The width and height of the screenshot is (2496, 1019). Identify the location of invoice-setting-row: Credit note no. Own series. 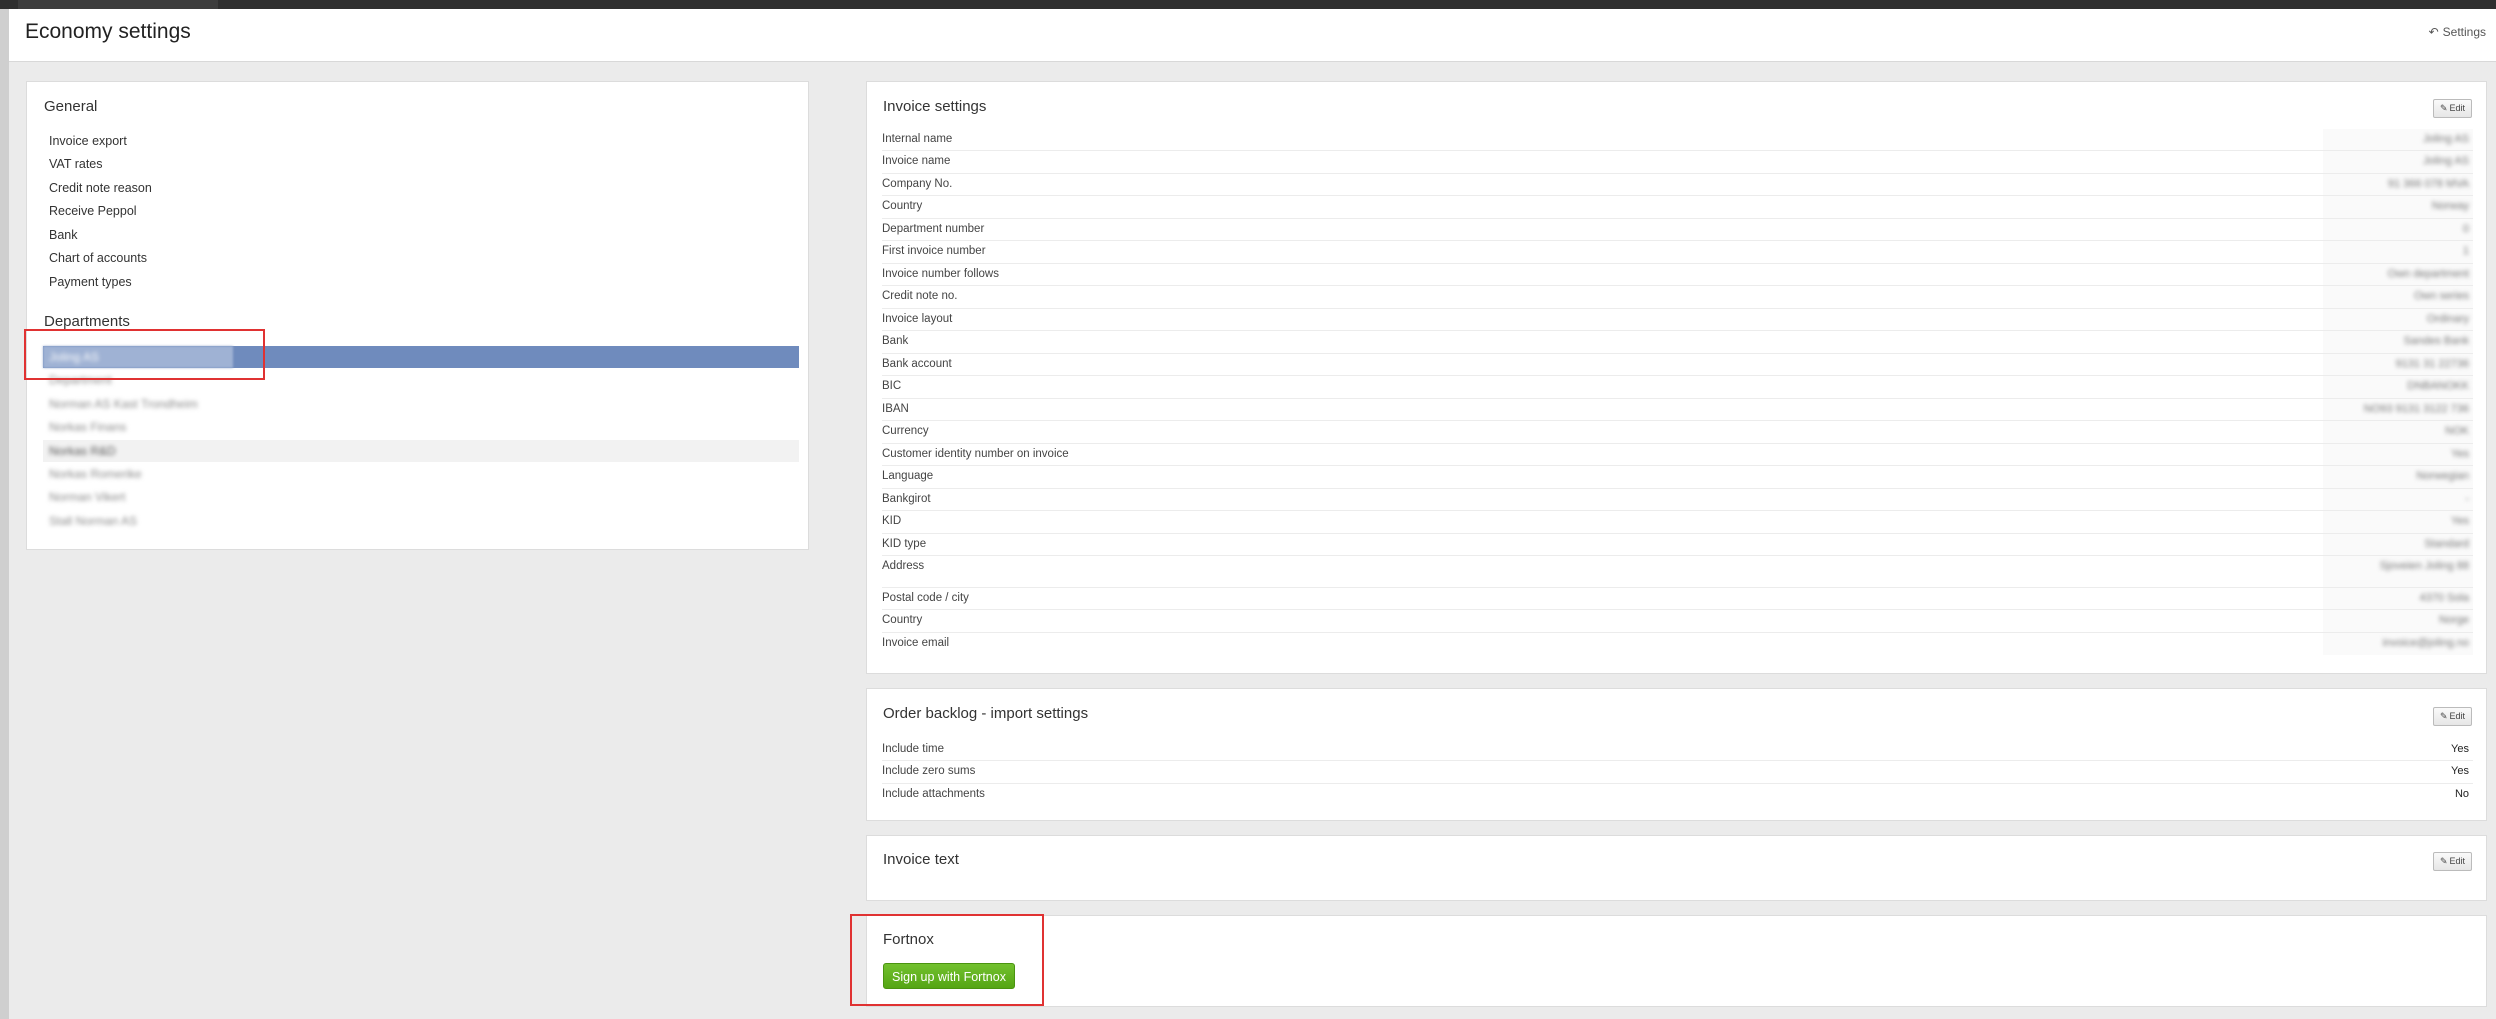
(1677, 297).